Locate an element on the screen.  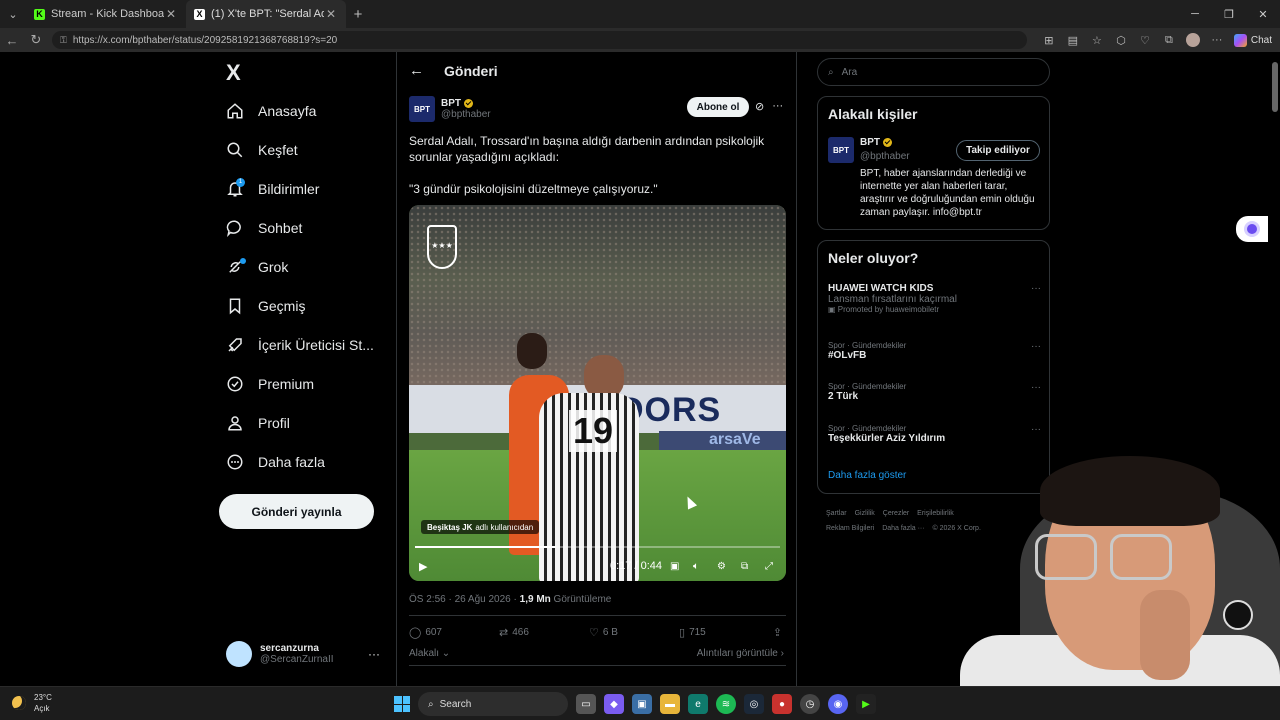
reader-icon: ▤ is located at coordinates (1073, 40).